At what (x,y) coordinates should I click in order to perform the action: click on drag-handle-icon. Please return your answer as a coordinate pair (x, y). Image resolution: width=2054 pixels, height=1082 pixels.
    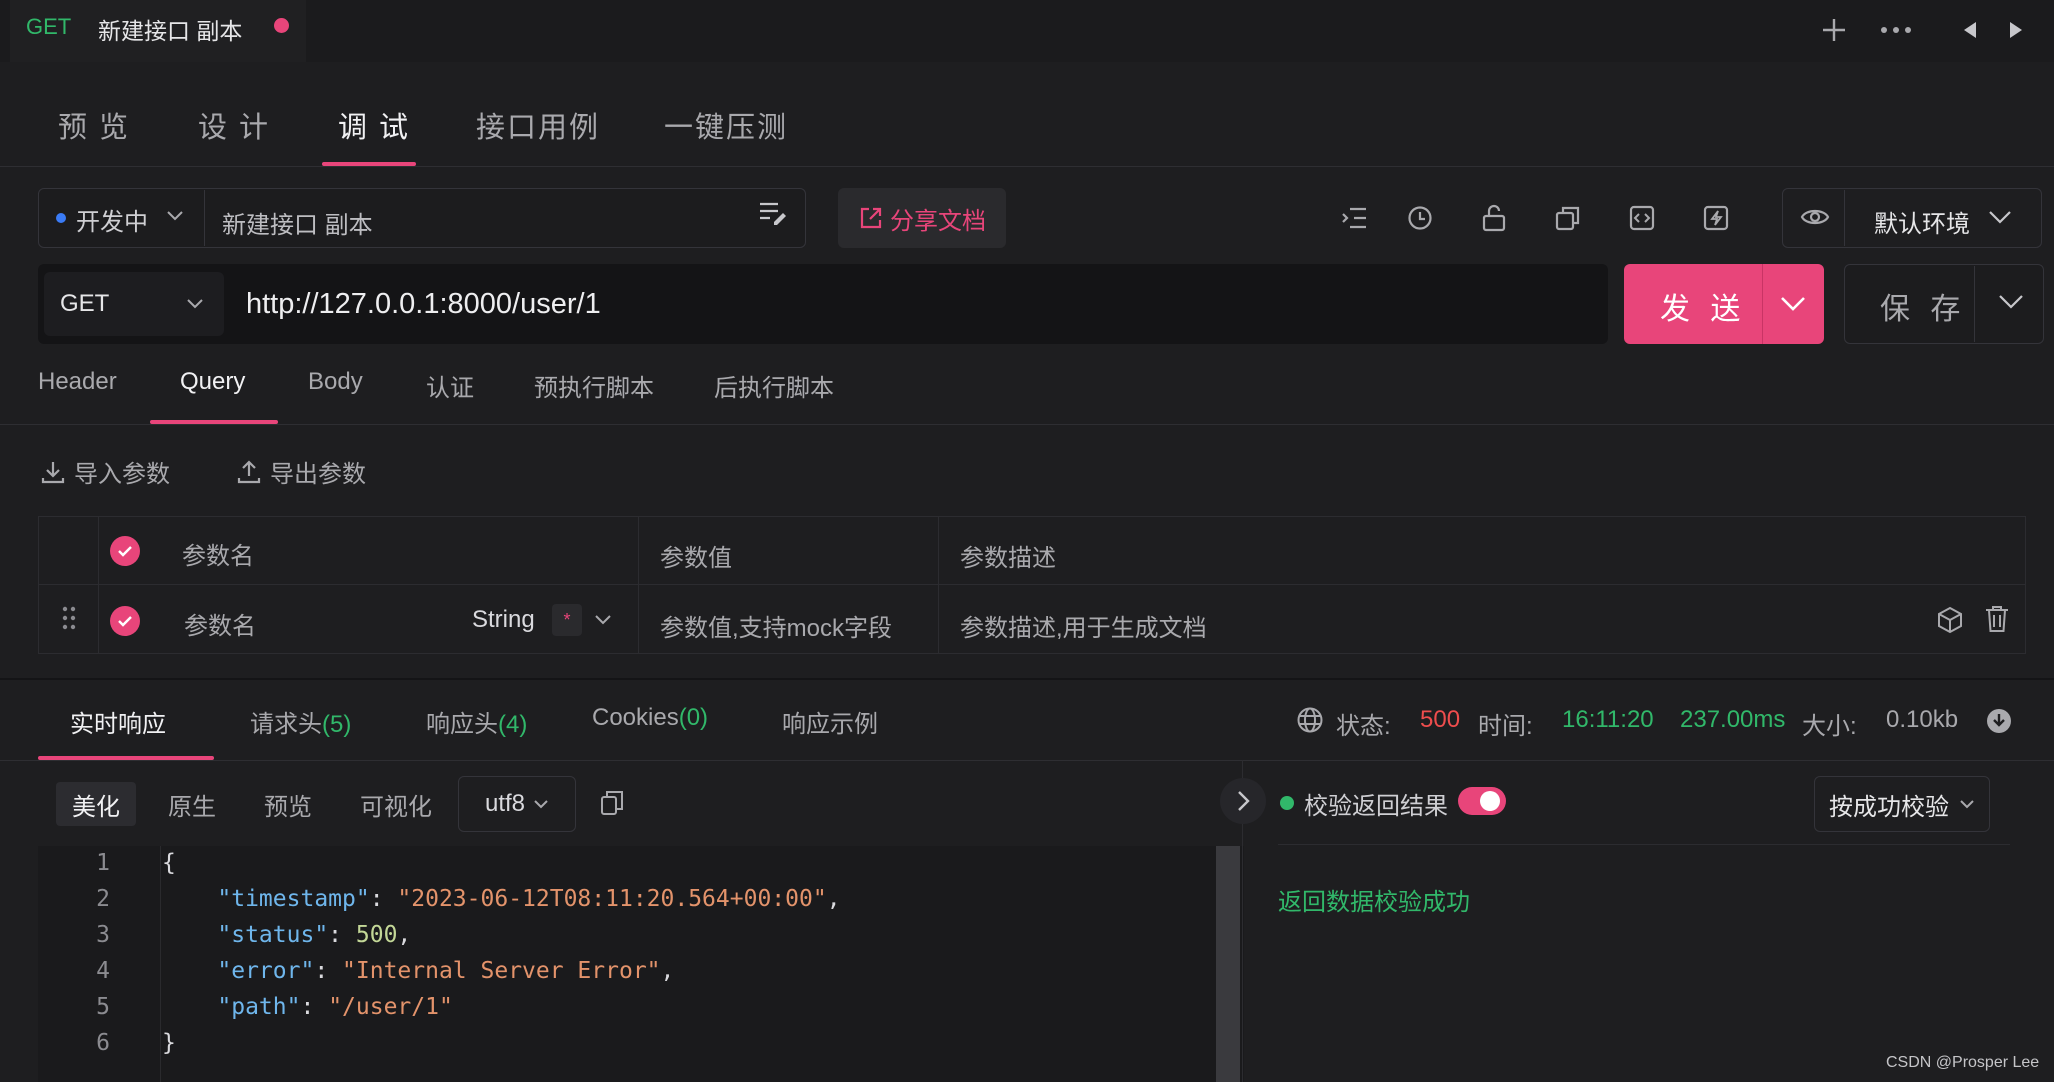
    Looking at the image, I should click on (69, 618).